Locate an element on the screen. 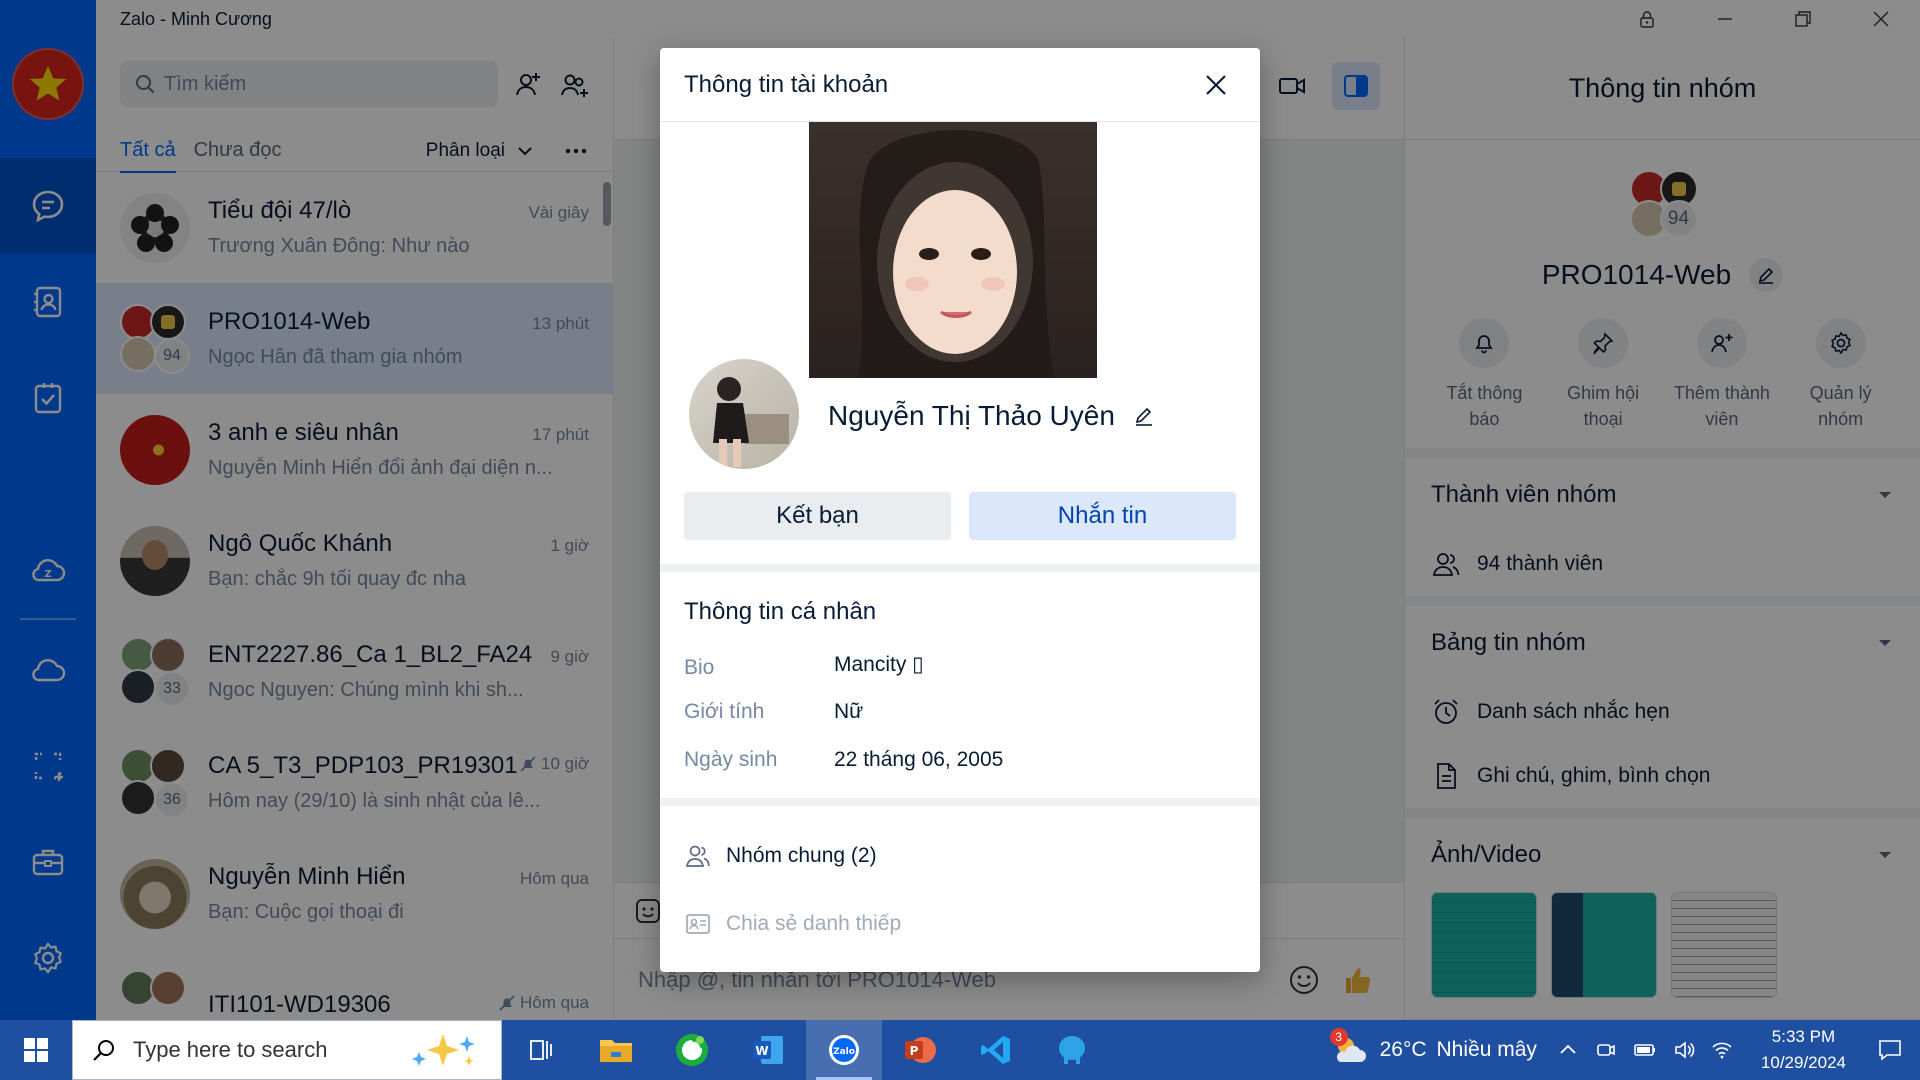 This screenshot has height=1080, width=1920. profile-name-row: Nguyễn Thị Thảo Uyên is located at coordinates (991, 416).